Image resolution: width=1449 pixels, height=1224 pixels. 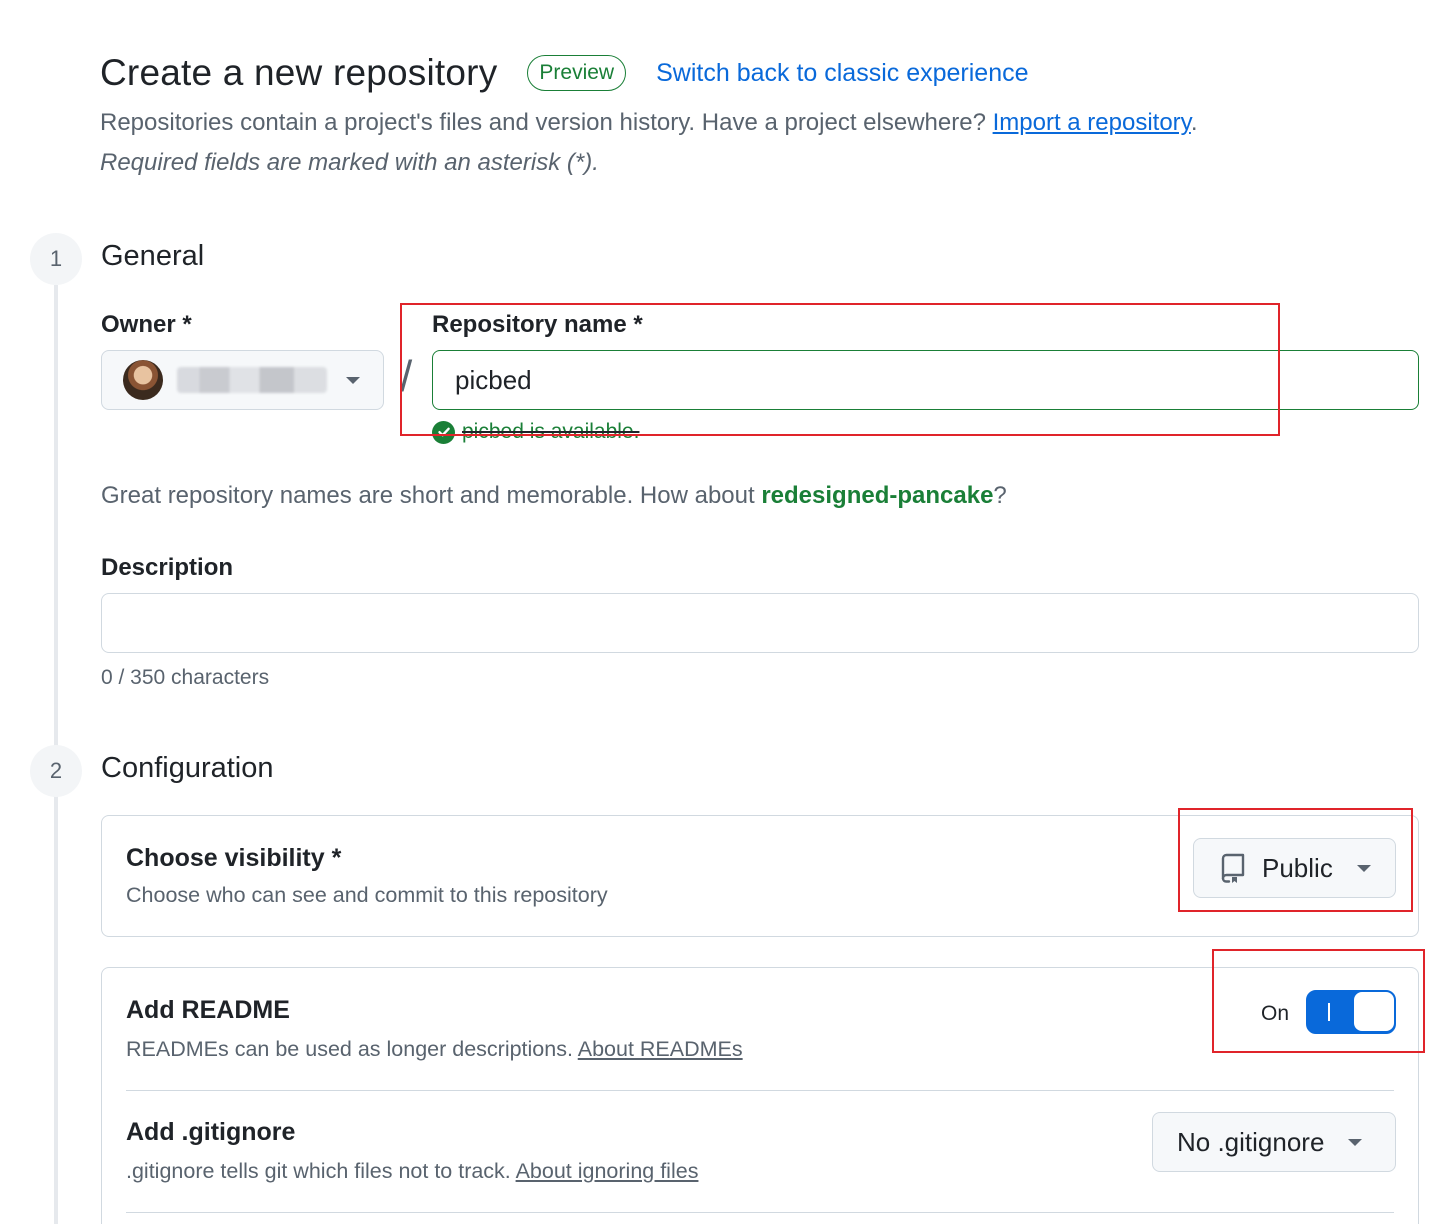 I want to click on about-readmes-link: About READMEs, so click(x=660, y=1049).